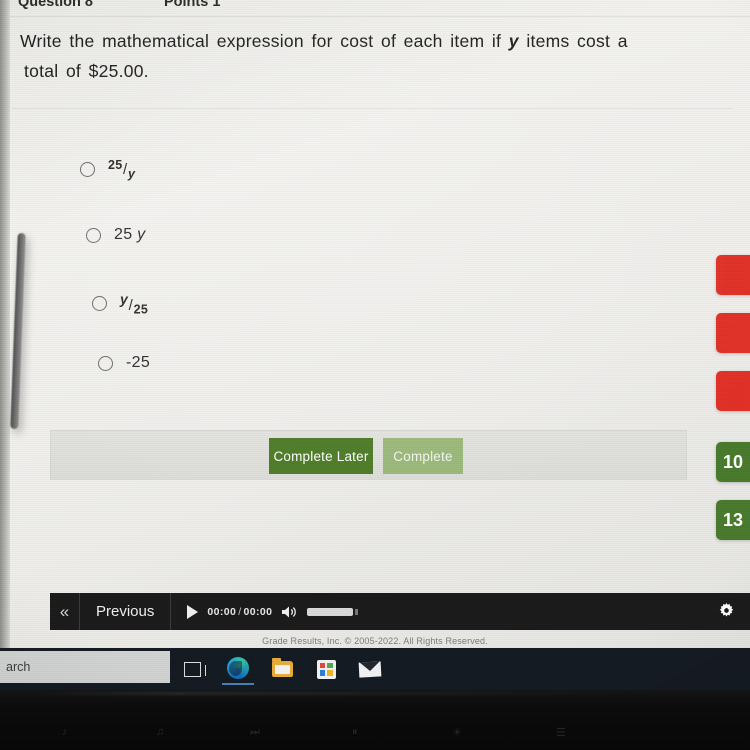 The width and height of the screenshot is (750, 750). I want to click on mail-icon, so click(370, 669).